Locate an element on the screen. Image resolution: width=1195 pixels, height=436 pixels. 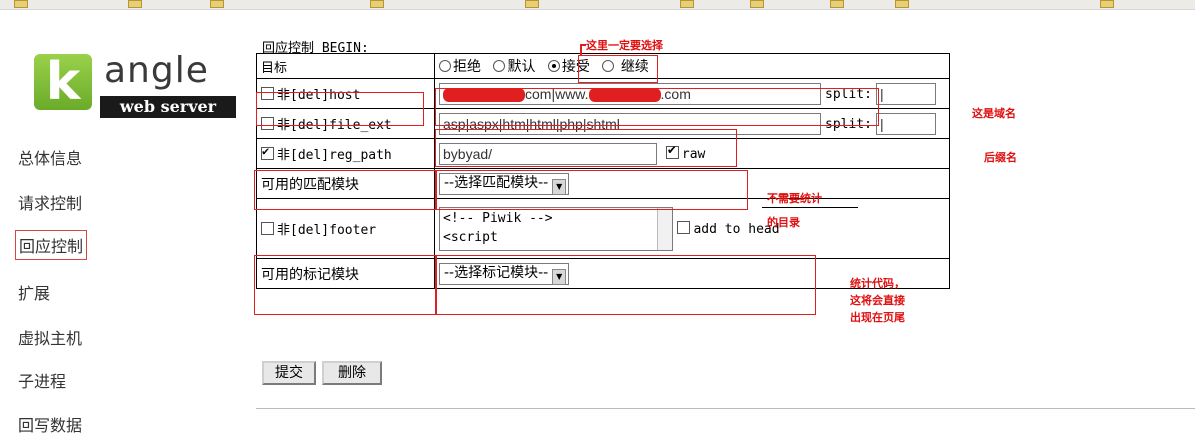
kangle-logo: k angle web server is located at coordinates (125, 81).